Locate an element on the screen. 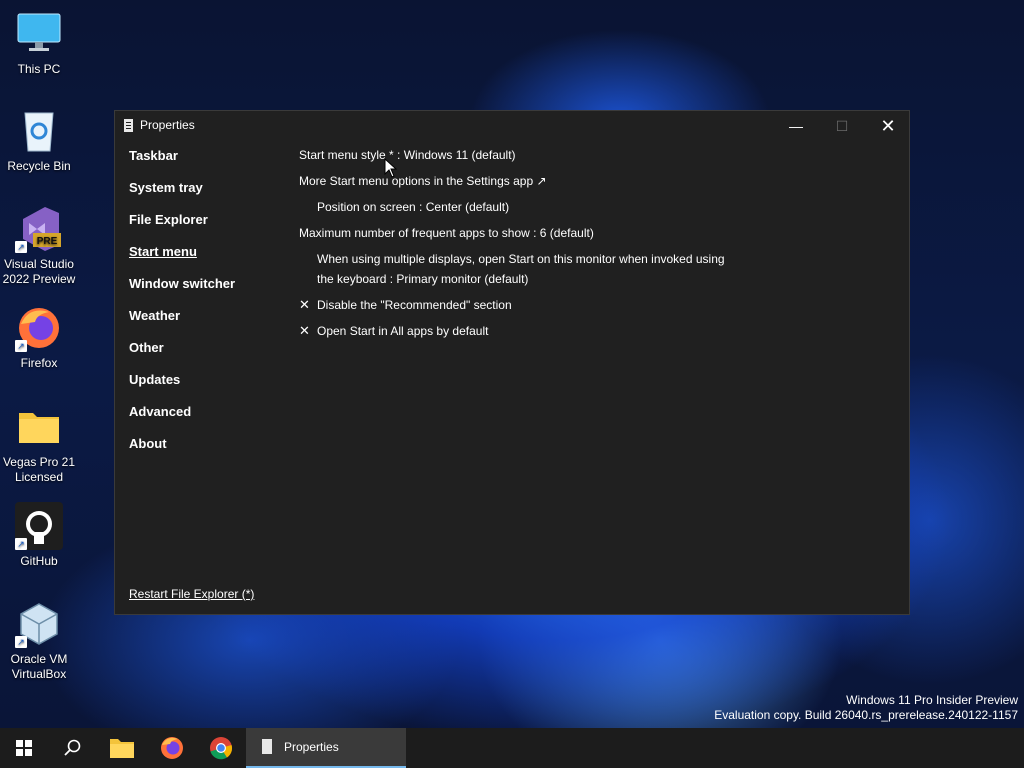 The width and height of the screenshot is (1024, 773). position-on-screen-setting: Position on screen : Center (default) is located at coordinates (413, 207).